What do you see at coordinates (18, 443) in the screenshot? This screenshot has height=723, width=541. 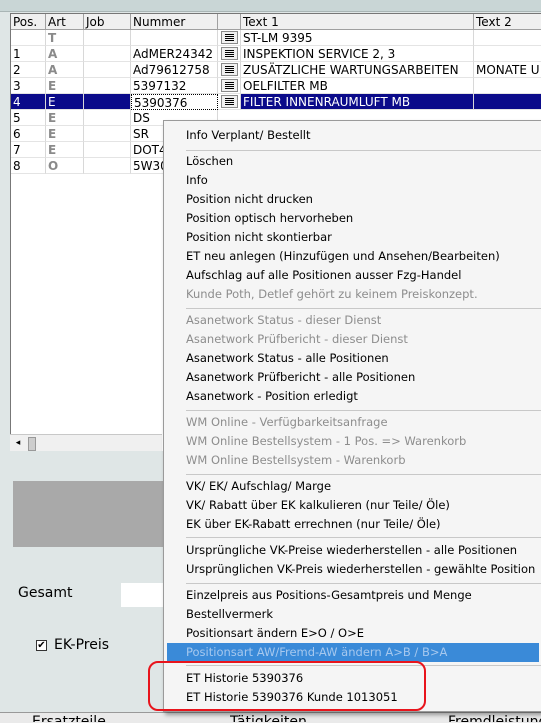 I see `scroll-left-icon: ◂` at bounding box center [18, 443].